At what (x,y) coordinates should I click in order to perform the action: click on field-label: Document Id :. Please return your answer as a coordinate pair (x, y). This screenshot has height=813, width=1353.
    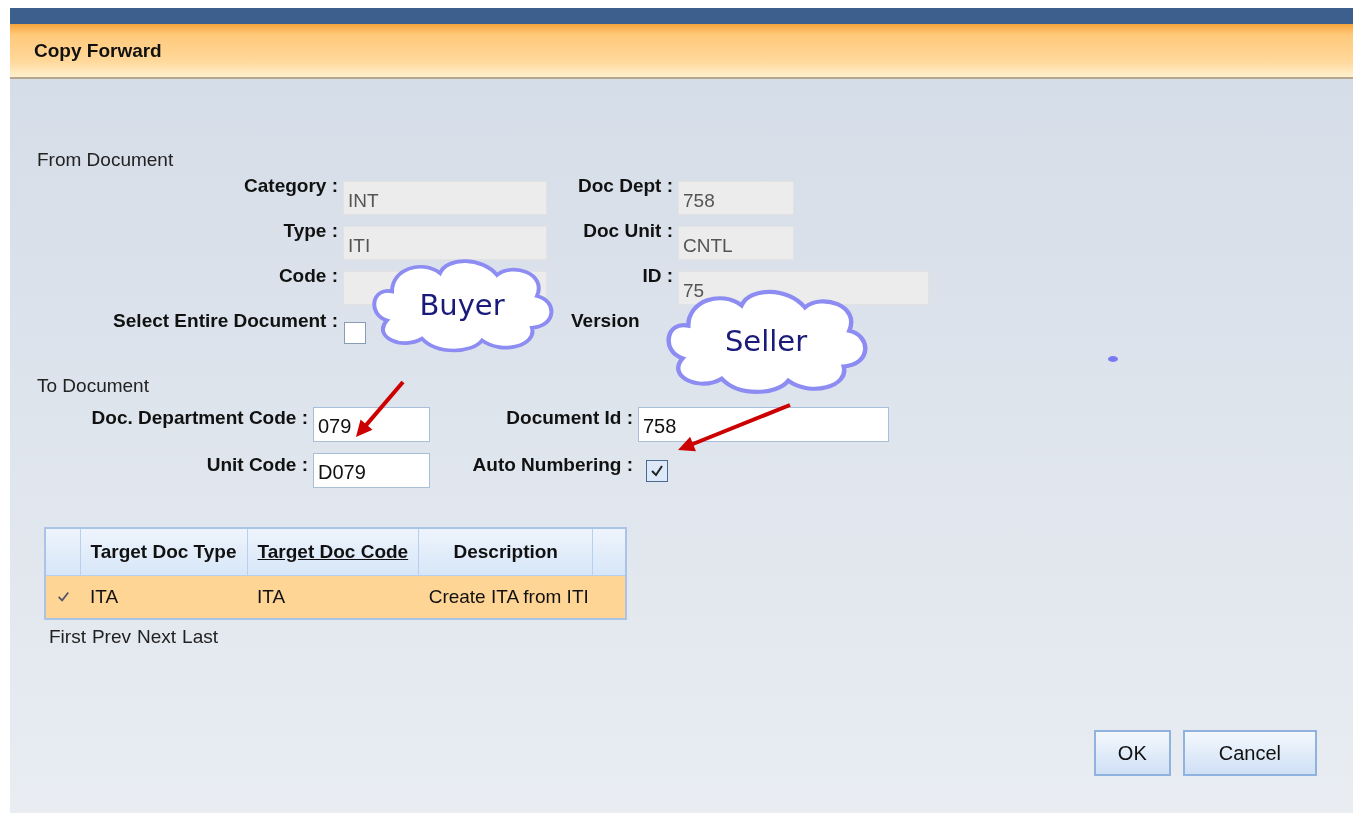
    Looking at the image, I should click on (569, 417).